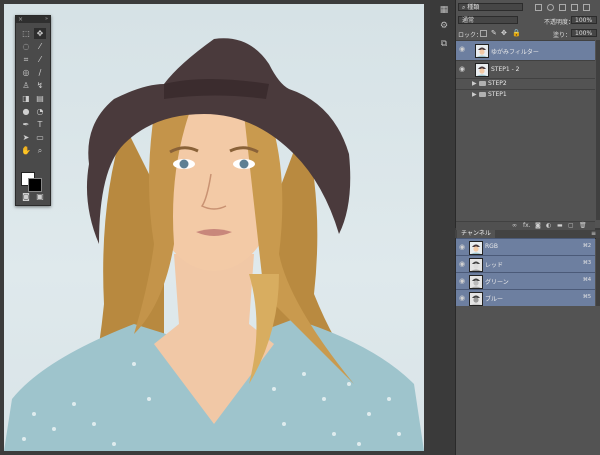 This screenshot has height=455, width=600. I want to click on tools-panel-header: × », so click(33, 19).